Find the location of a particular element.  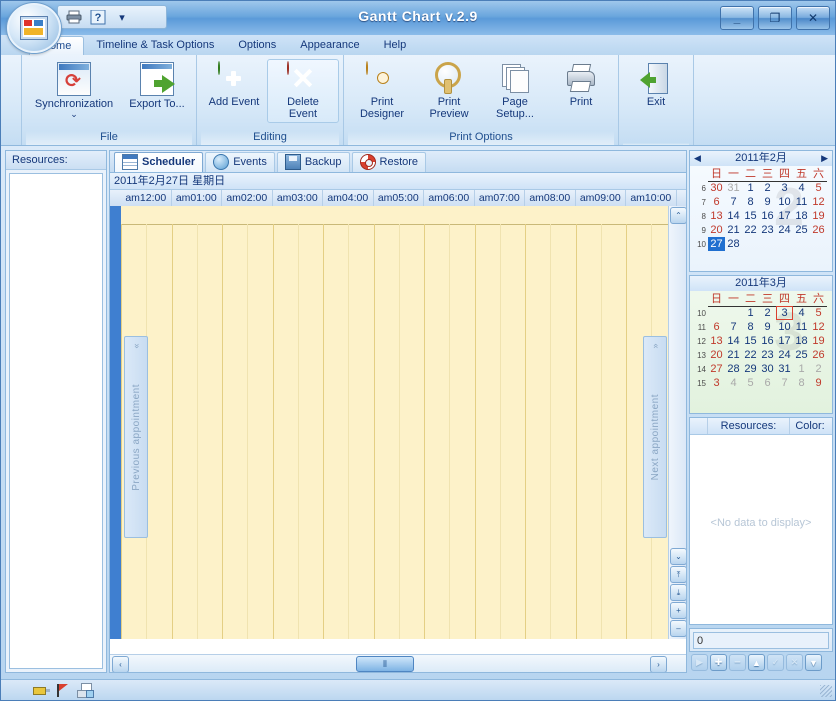

print-button: Print is located at coordinates (581, 85).